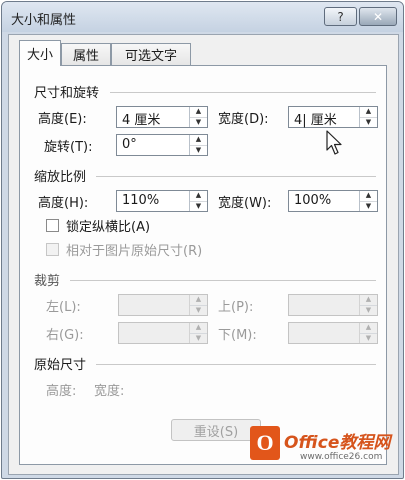 Image resolution: width=405 pixels, height=480 pixels. Describe the element at coordinates (315, 120) in the screenshot. I see `width-value: 4| 厘米` at that location.